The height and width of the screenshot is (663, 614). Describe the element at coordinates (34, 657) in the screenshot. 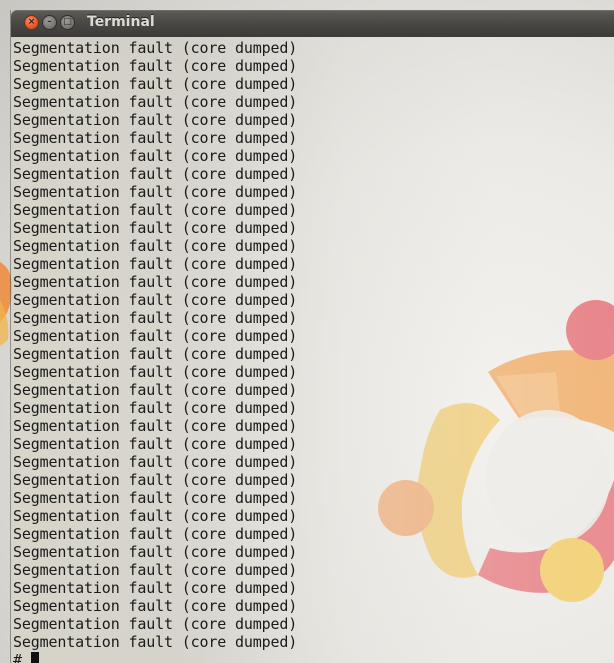

I see `terminal-cursor` at that location.